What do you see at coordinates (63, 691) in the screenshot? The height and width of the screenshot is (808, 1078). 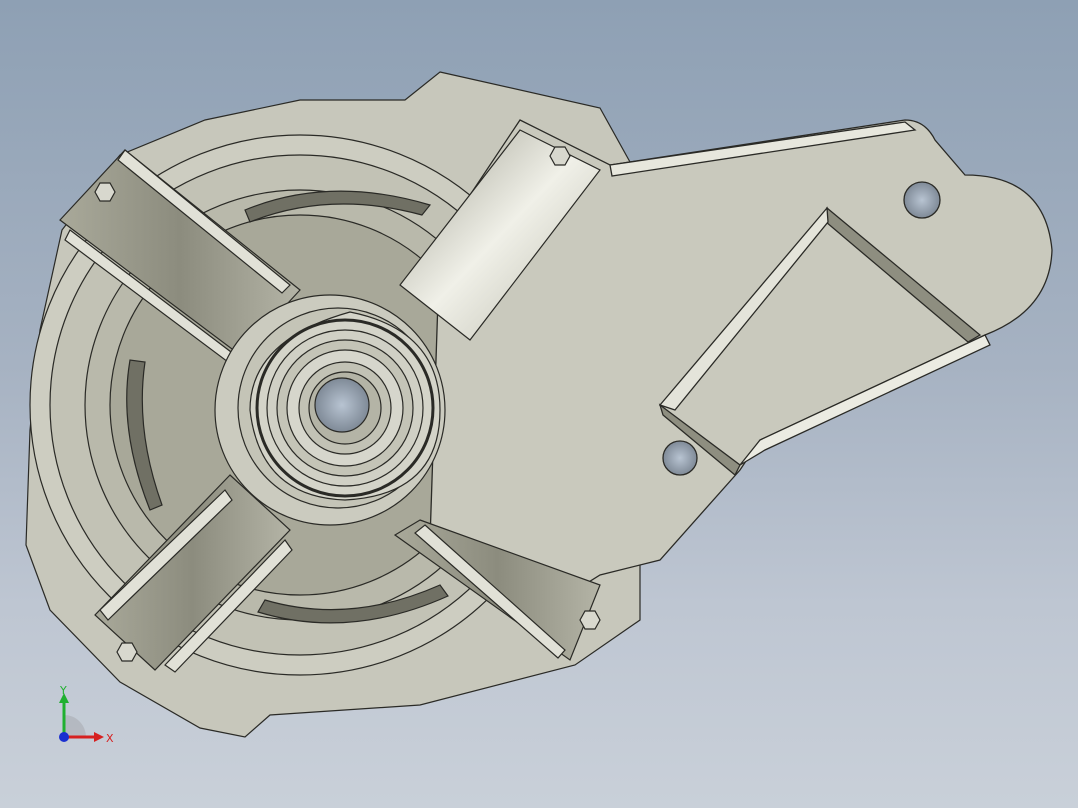 I see `y-axis-label: Y` at bounding box center [63, 691].